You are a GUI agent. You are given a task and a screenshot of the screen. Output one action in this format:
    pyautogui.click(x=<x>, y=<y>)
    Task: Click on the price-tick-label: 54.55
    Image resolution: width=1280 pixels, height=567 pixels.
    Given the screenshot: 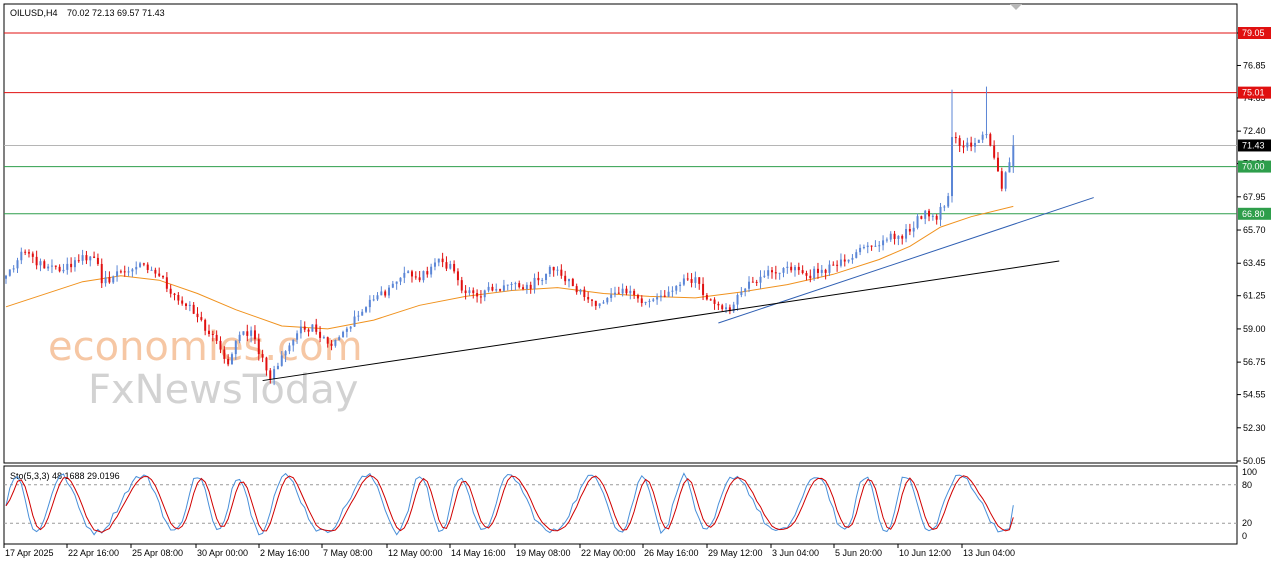 What is the action you would take?
    pyautogui.click(x=1254, y=395)
    